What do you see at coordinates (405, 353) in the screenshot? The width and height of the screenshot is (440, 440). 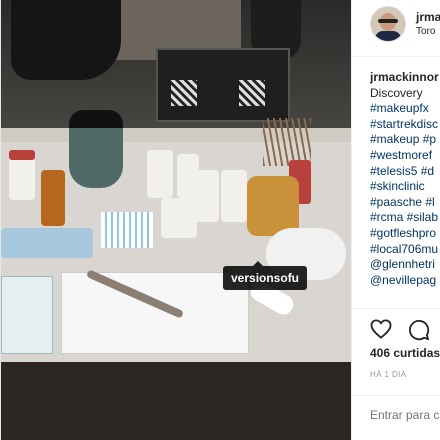 I see `likes-count: 406 curtidas` at bounding box center [405, 353].